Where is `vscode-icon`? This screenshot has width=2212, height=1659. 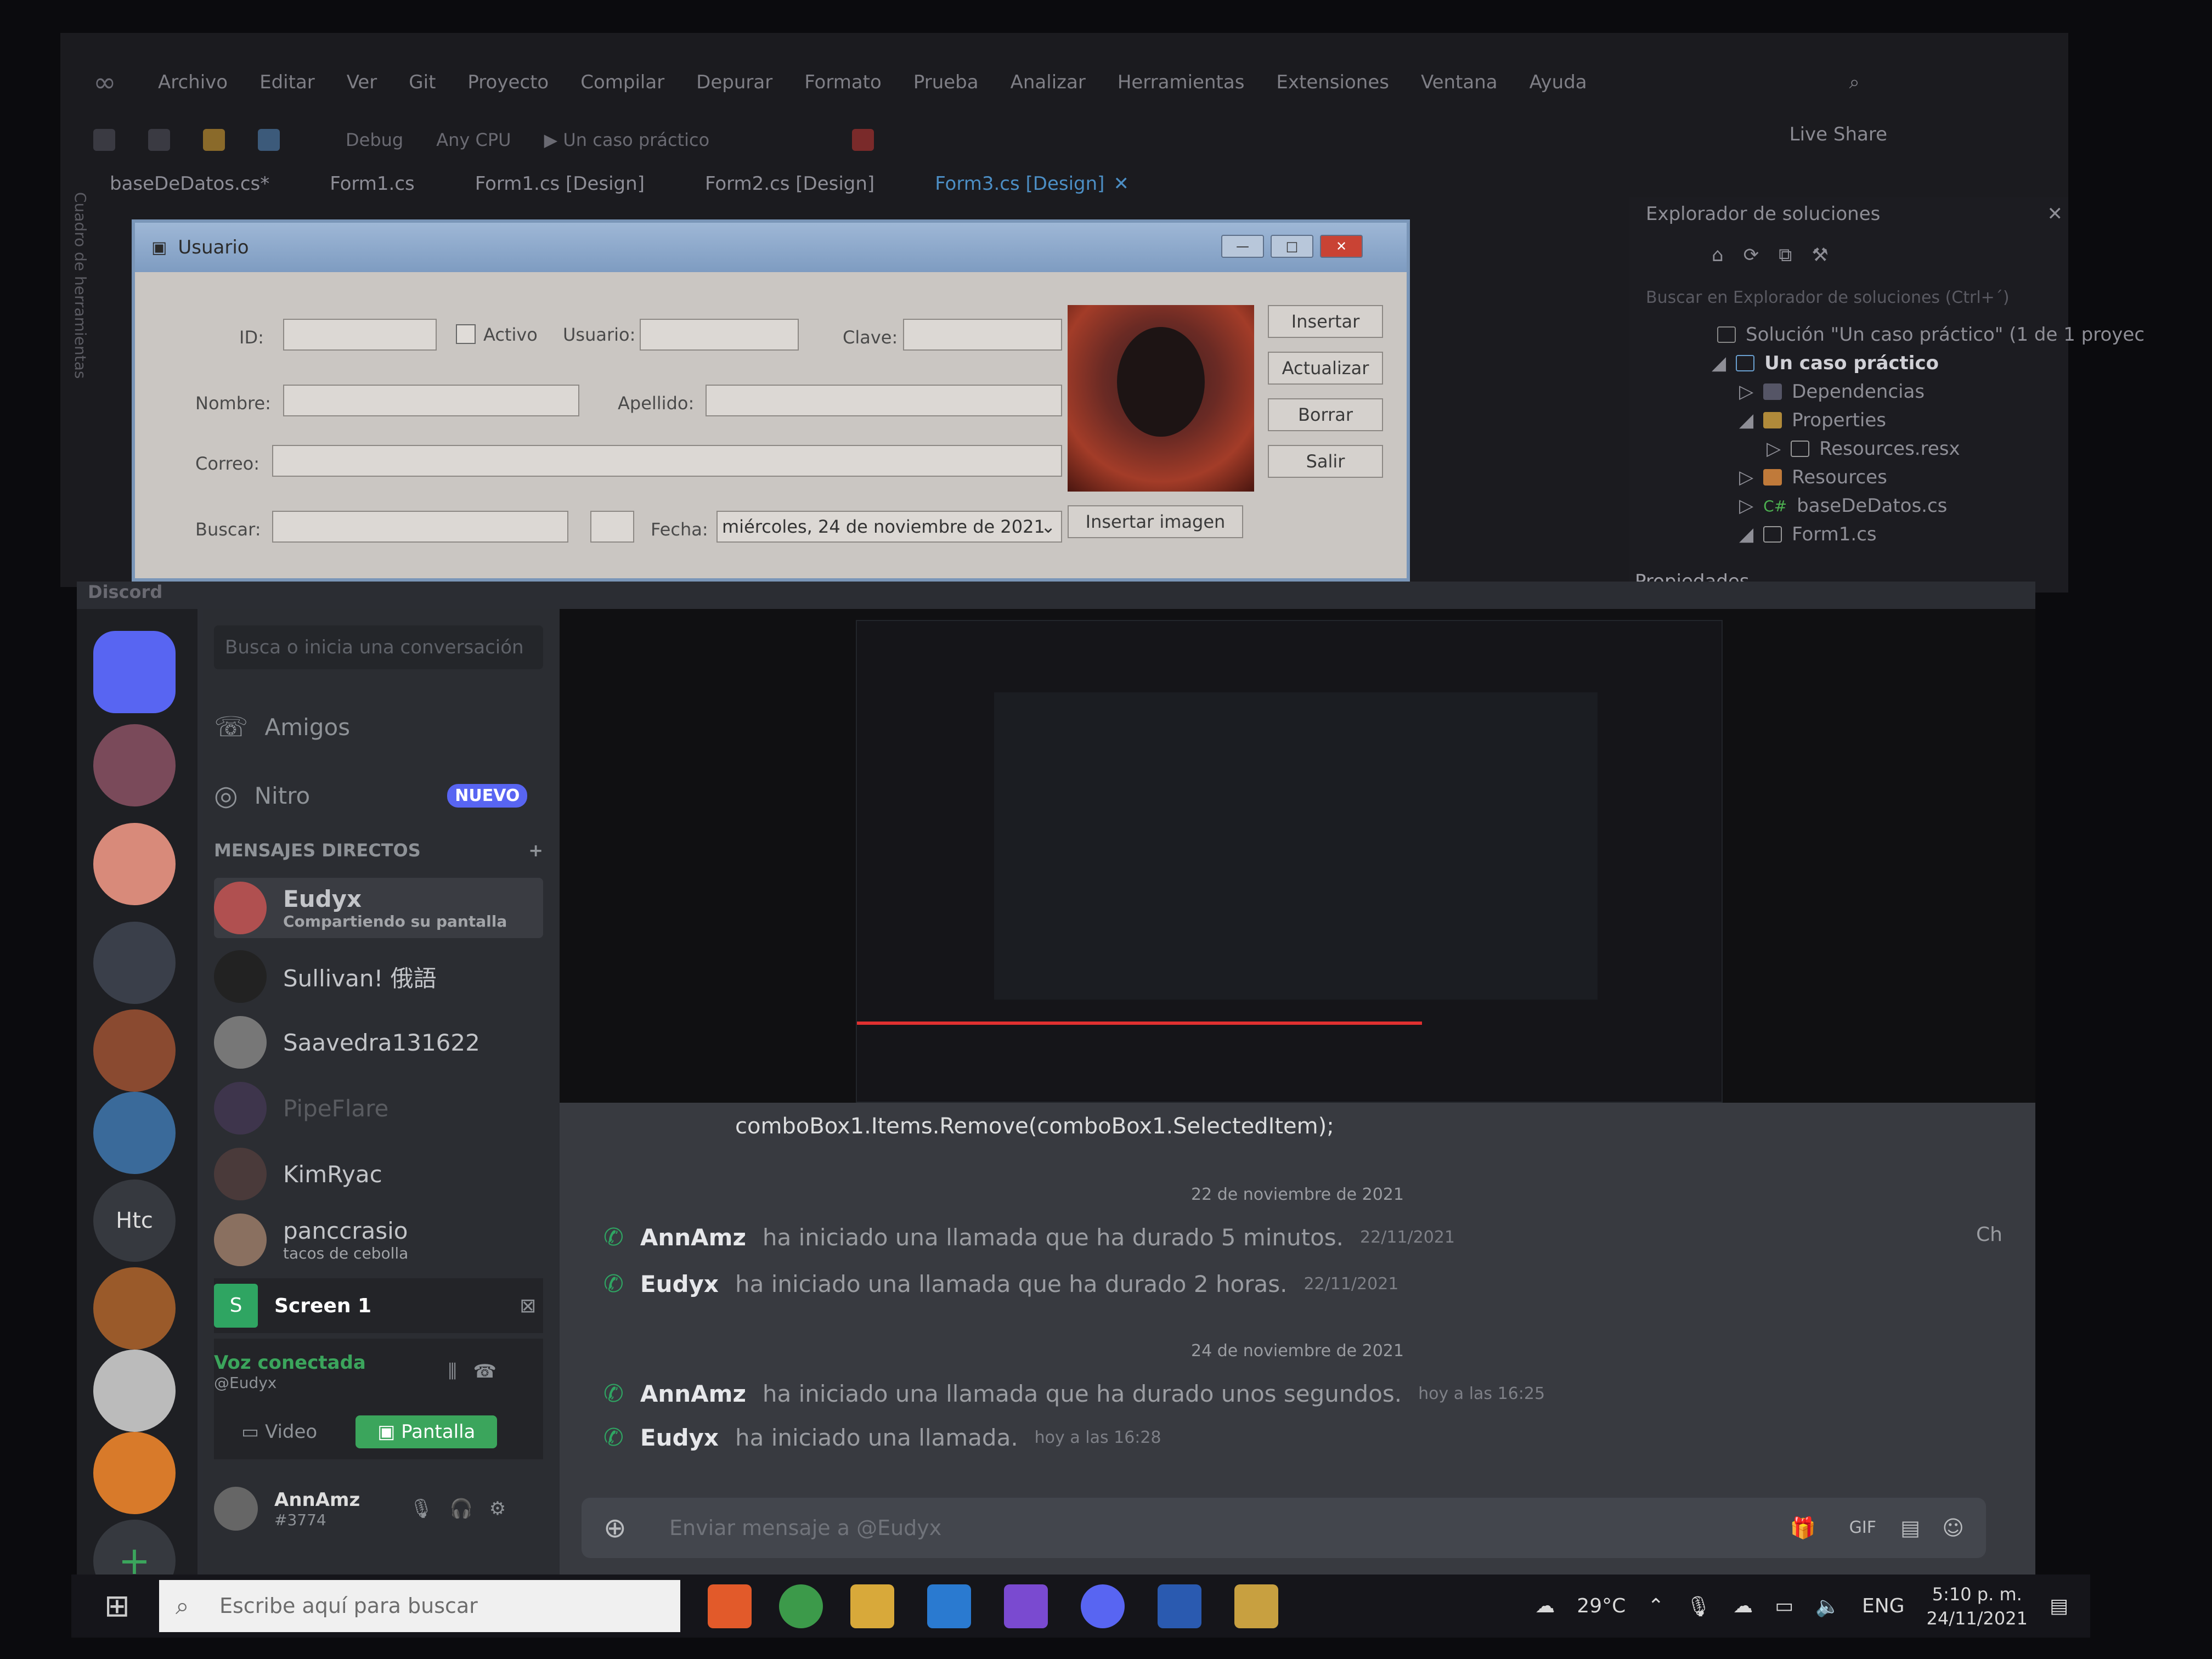 vscode-icon is located at coordinates (949, 1606).